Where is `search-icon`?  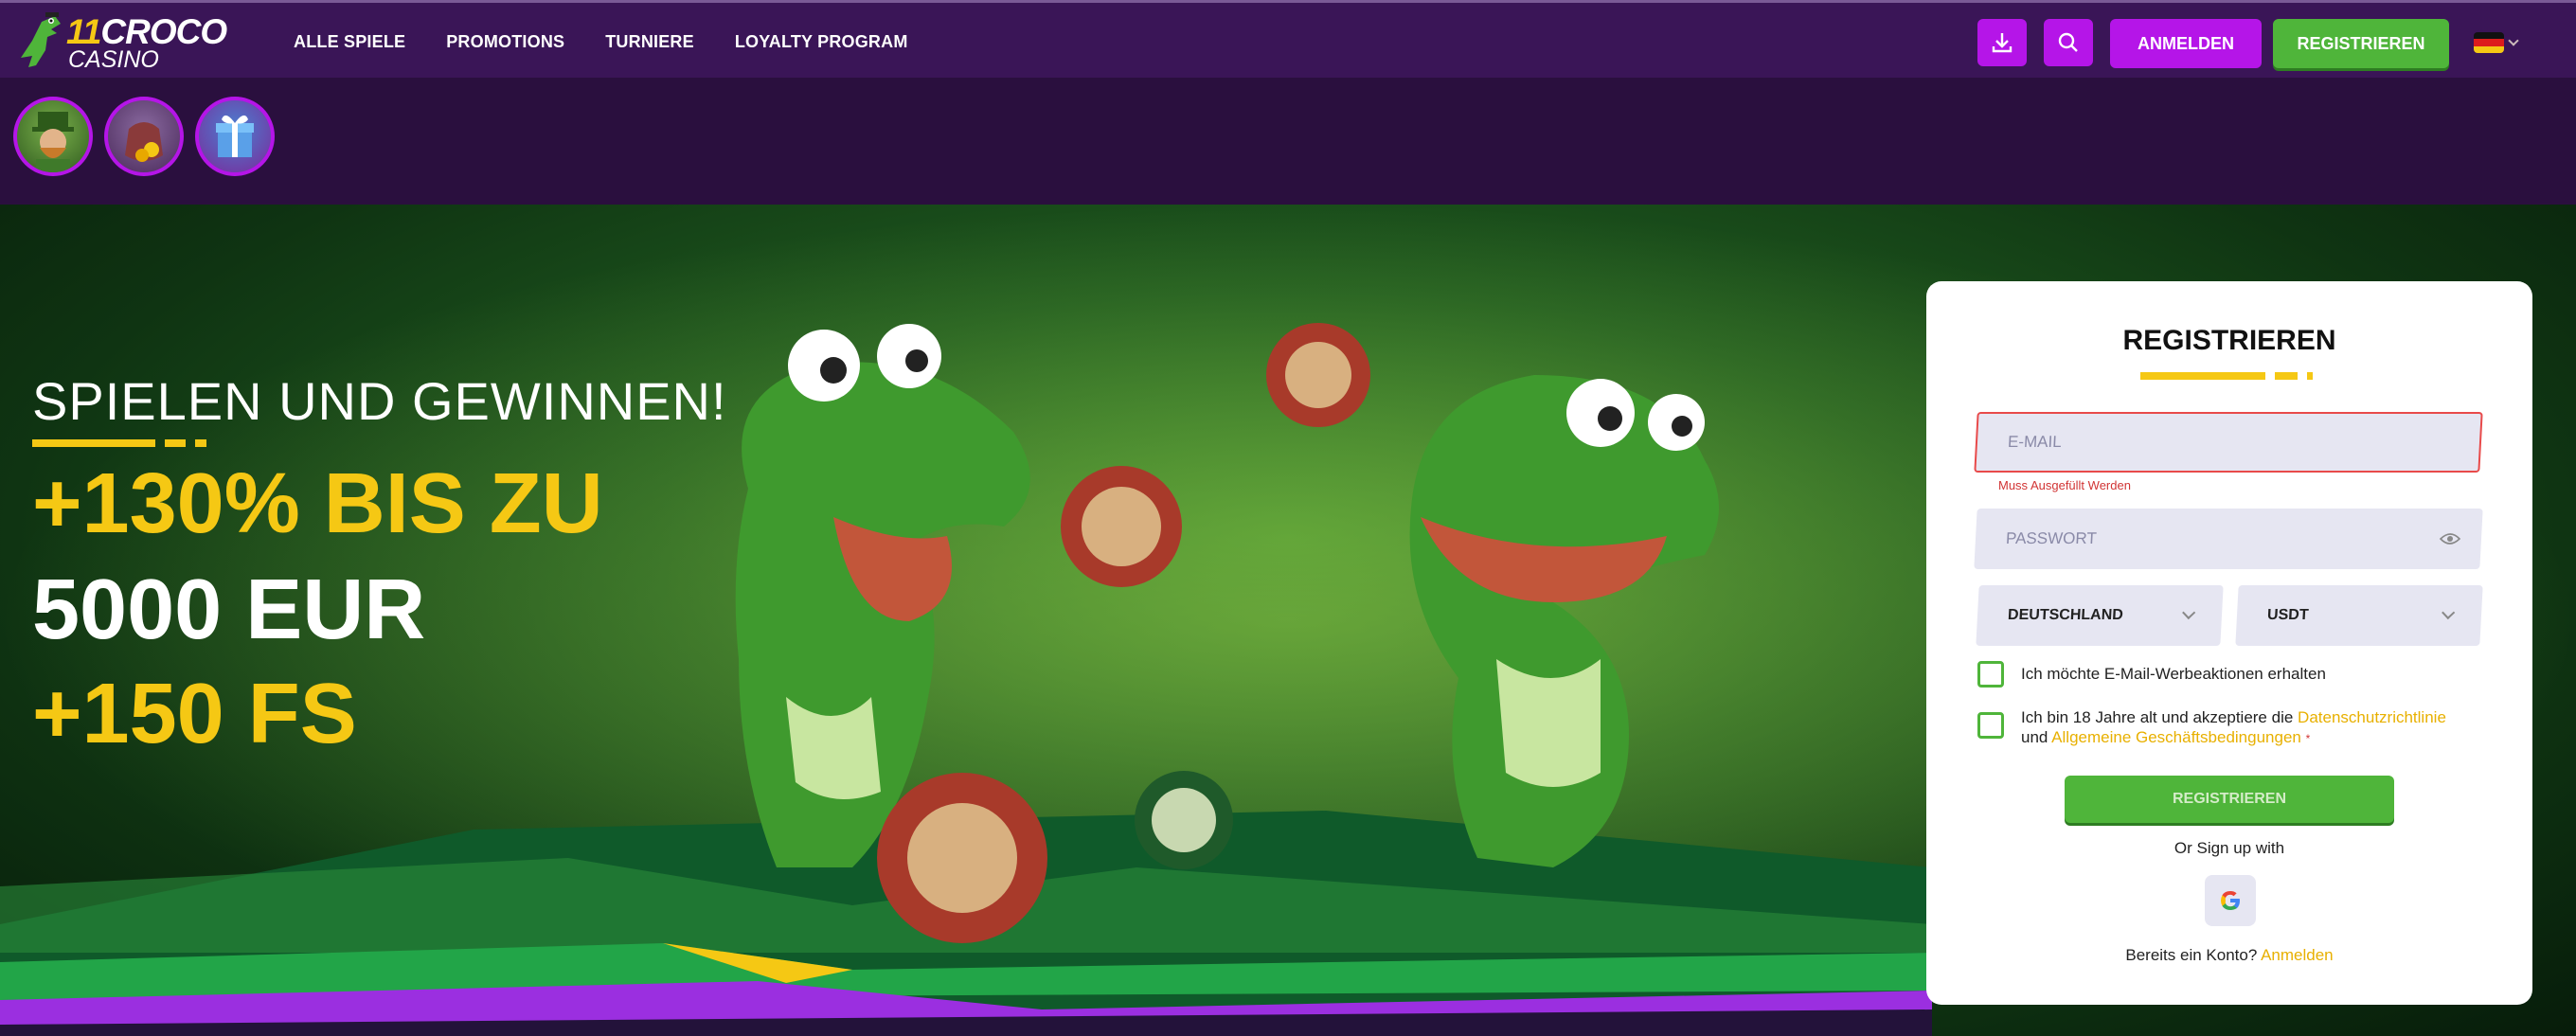
search-icon is located at coordinates (2068, 42).